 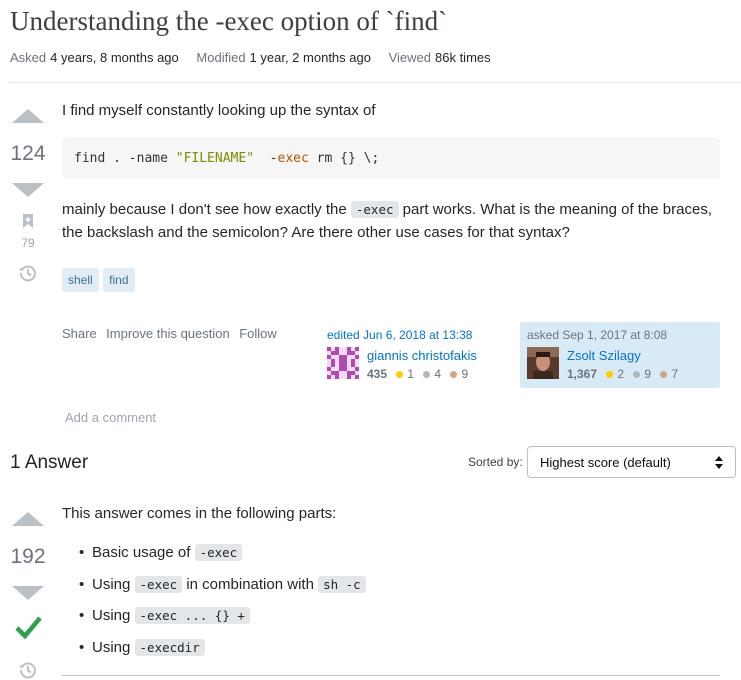 I want to click on editor-bronze-count: 9, so click(x=465, y=374).